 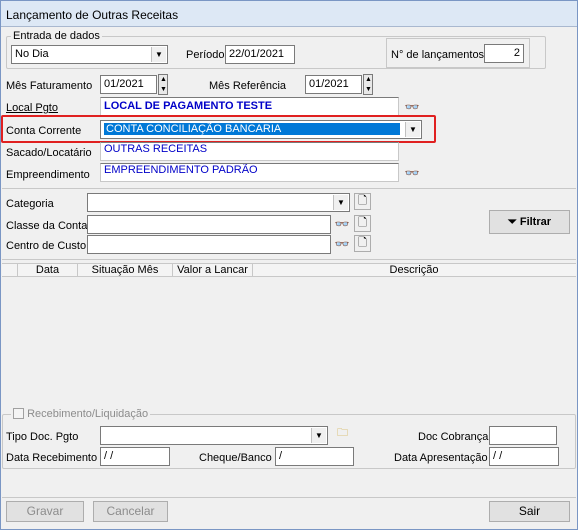 I want to click on mes-ref-spinner: ▲ ▼, so click(x=368, y=84).